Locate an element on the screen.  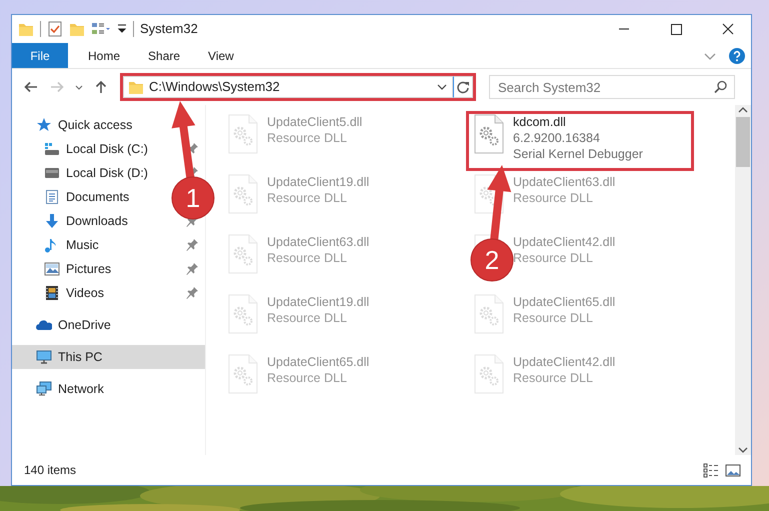
large-icons-view-icon is located at coordinates (733, 470).